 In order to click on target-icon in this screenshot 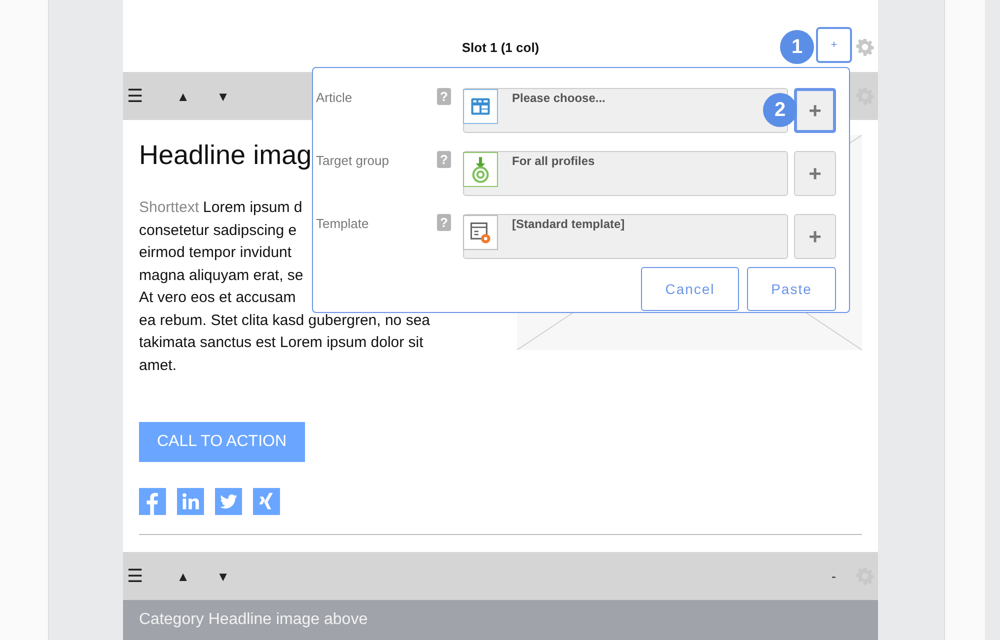, I will do `click(480, 169)`.